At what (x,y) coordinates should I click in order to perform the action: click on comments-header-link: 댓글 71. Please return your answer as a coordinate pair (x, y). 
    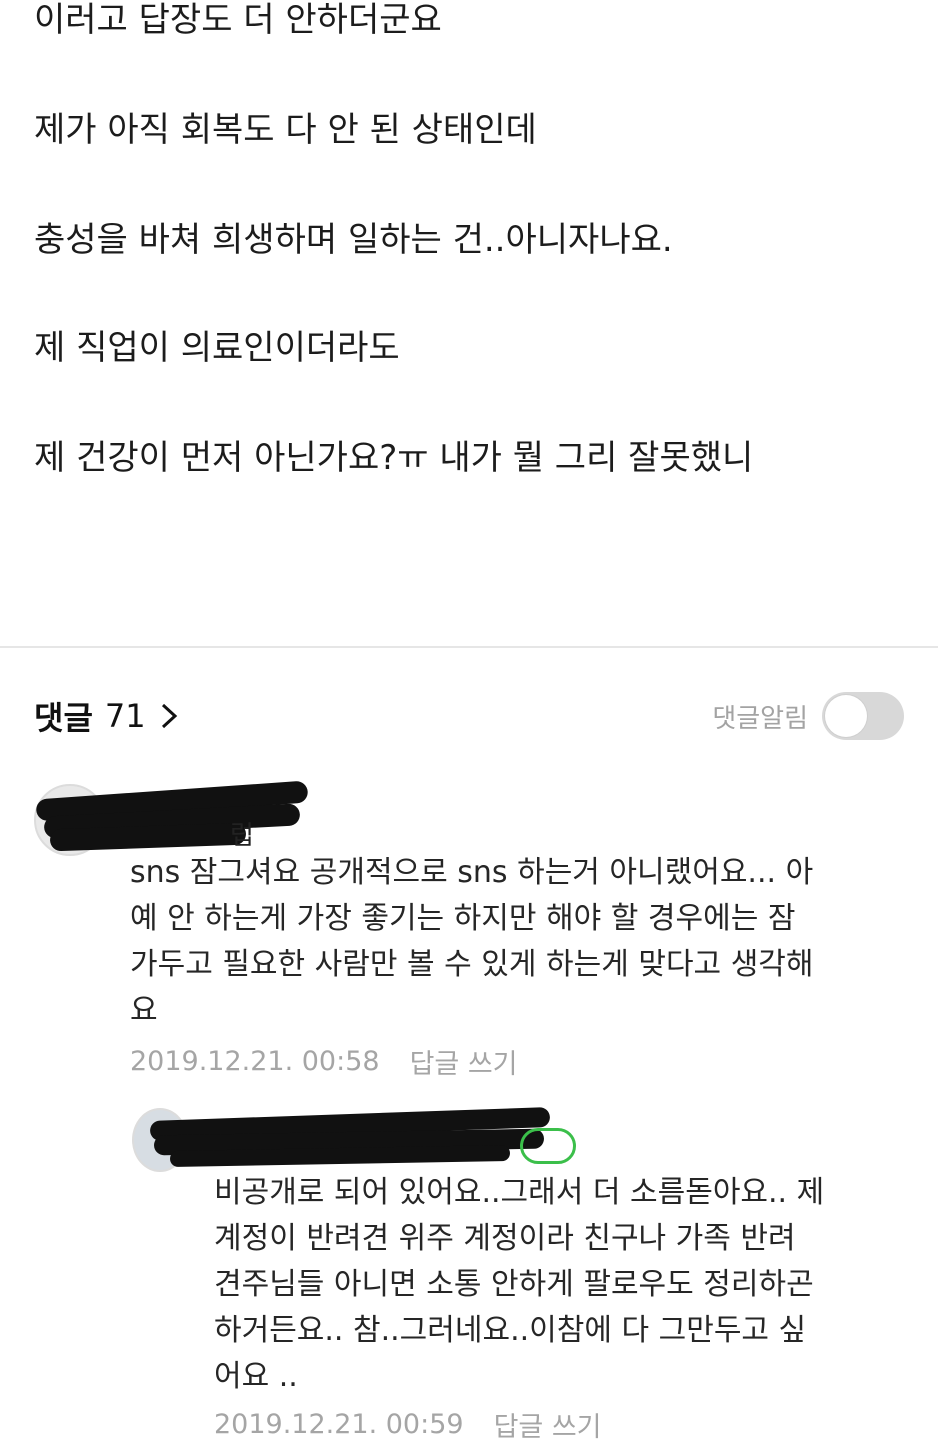
    Looking at the image, I should click on (108, 716).